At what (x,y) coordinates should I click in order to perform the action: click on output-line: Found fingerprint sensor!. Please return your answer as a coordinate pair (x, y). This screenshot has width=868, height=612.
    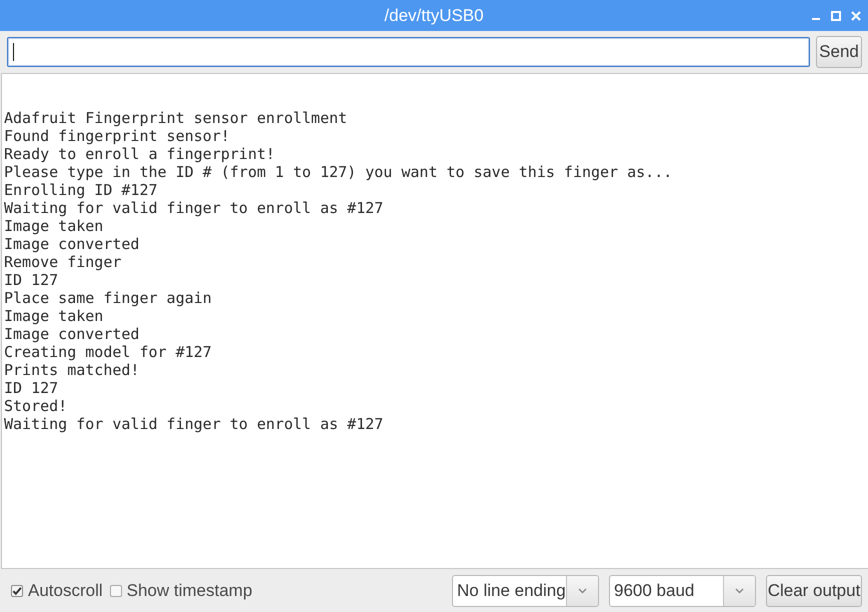
    Looking at the image, I should click on (117, 136).